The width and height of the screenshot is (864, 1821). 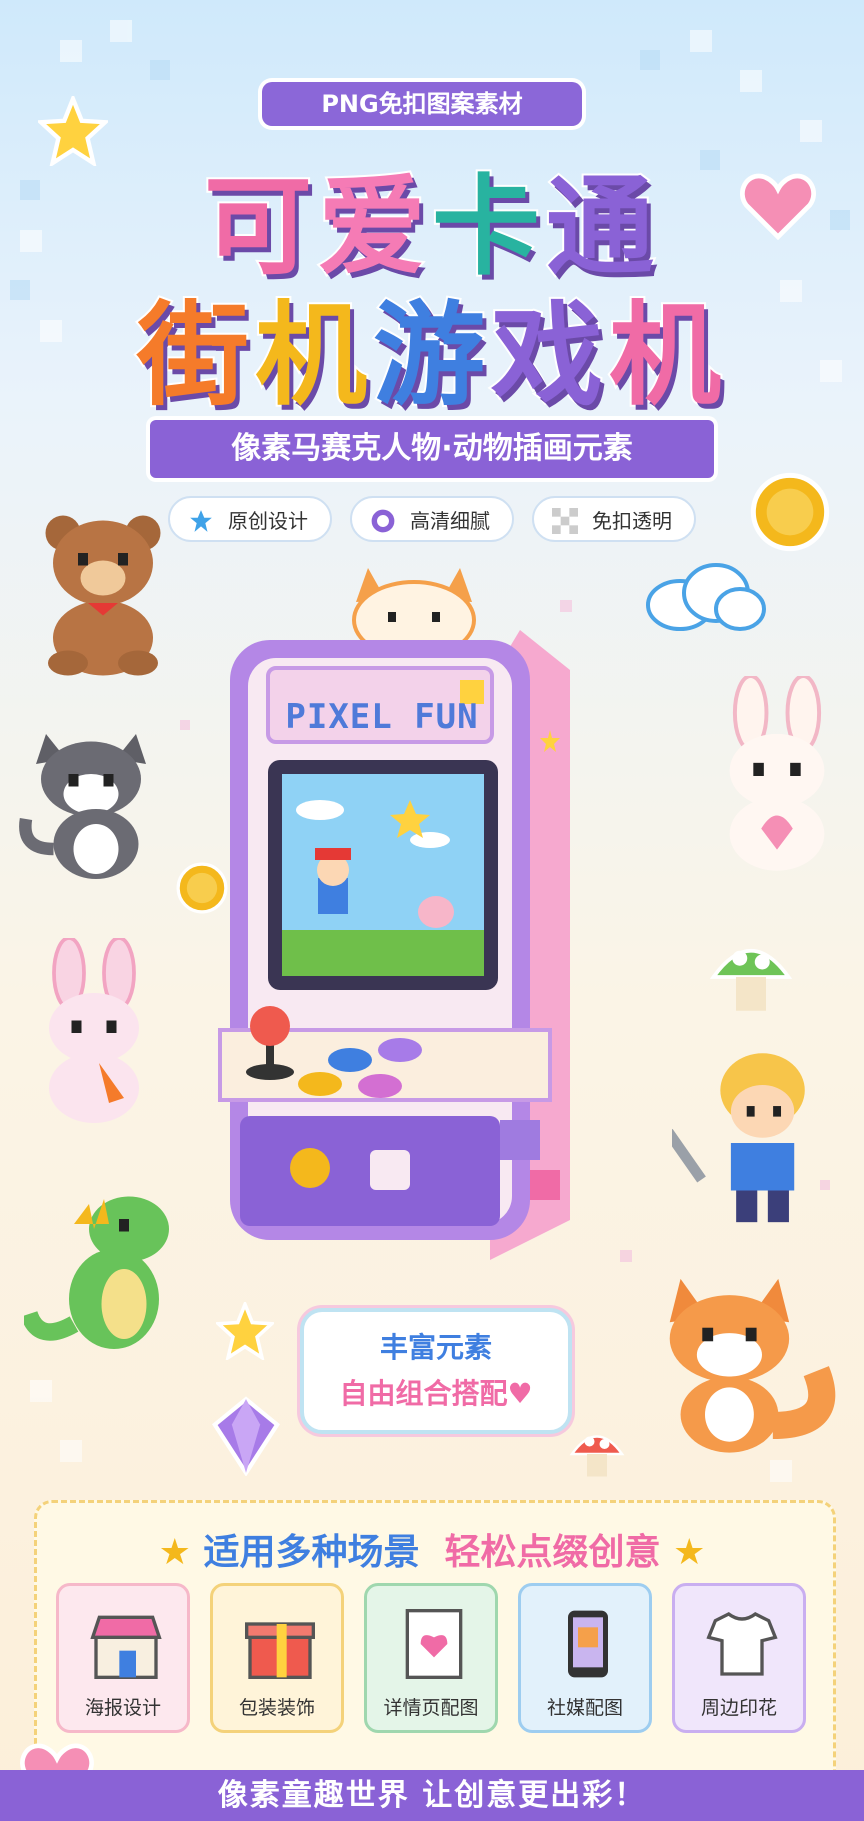 What do you see at coordinates (432, 449) in the screenshot?
I see `subtitle-banner: 像素马赛克人物·动物插画元素` at bounding box center [432, 449].